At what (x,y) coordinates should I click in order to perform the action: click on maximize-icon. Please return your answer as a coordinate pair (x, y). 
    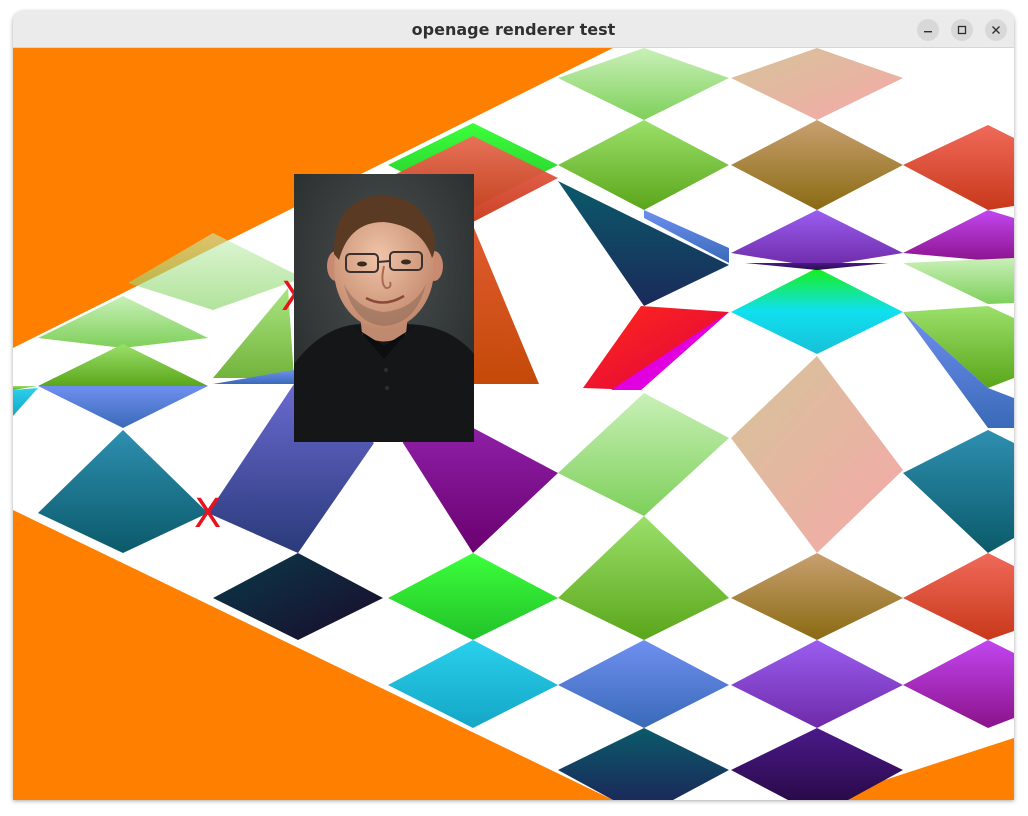
    Looking at the image, I should click on (962, 30).